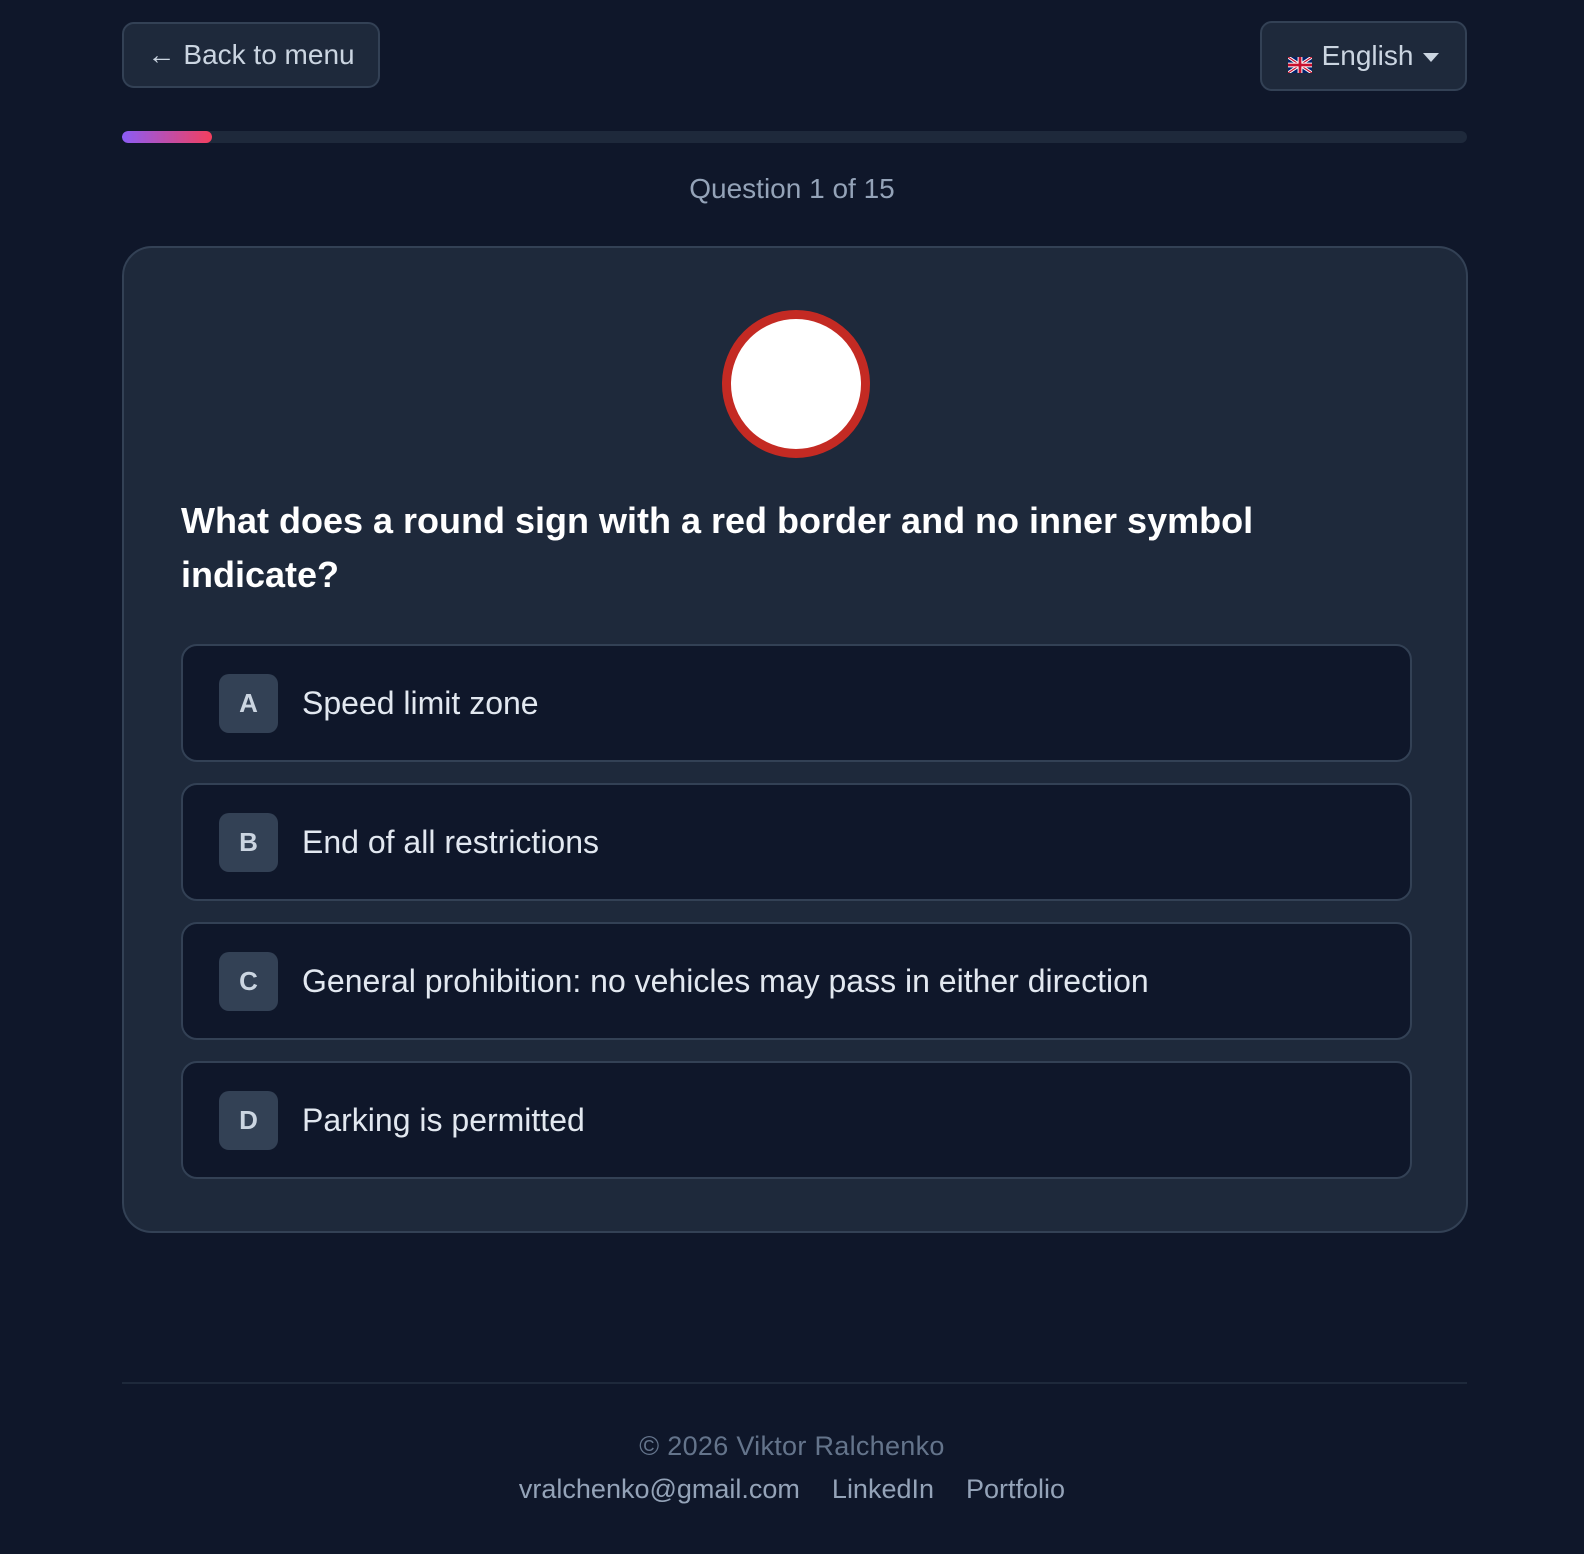 This screenshot has width=1584, height=1554. I want to click on option-text: Parking is permitted, so click(443, 1119).